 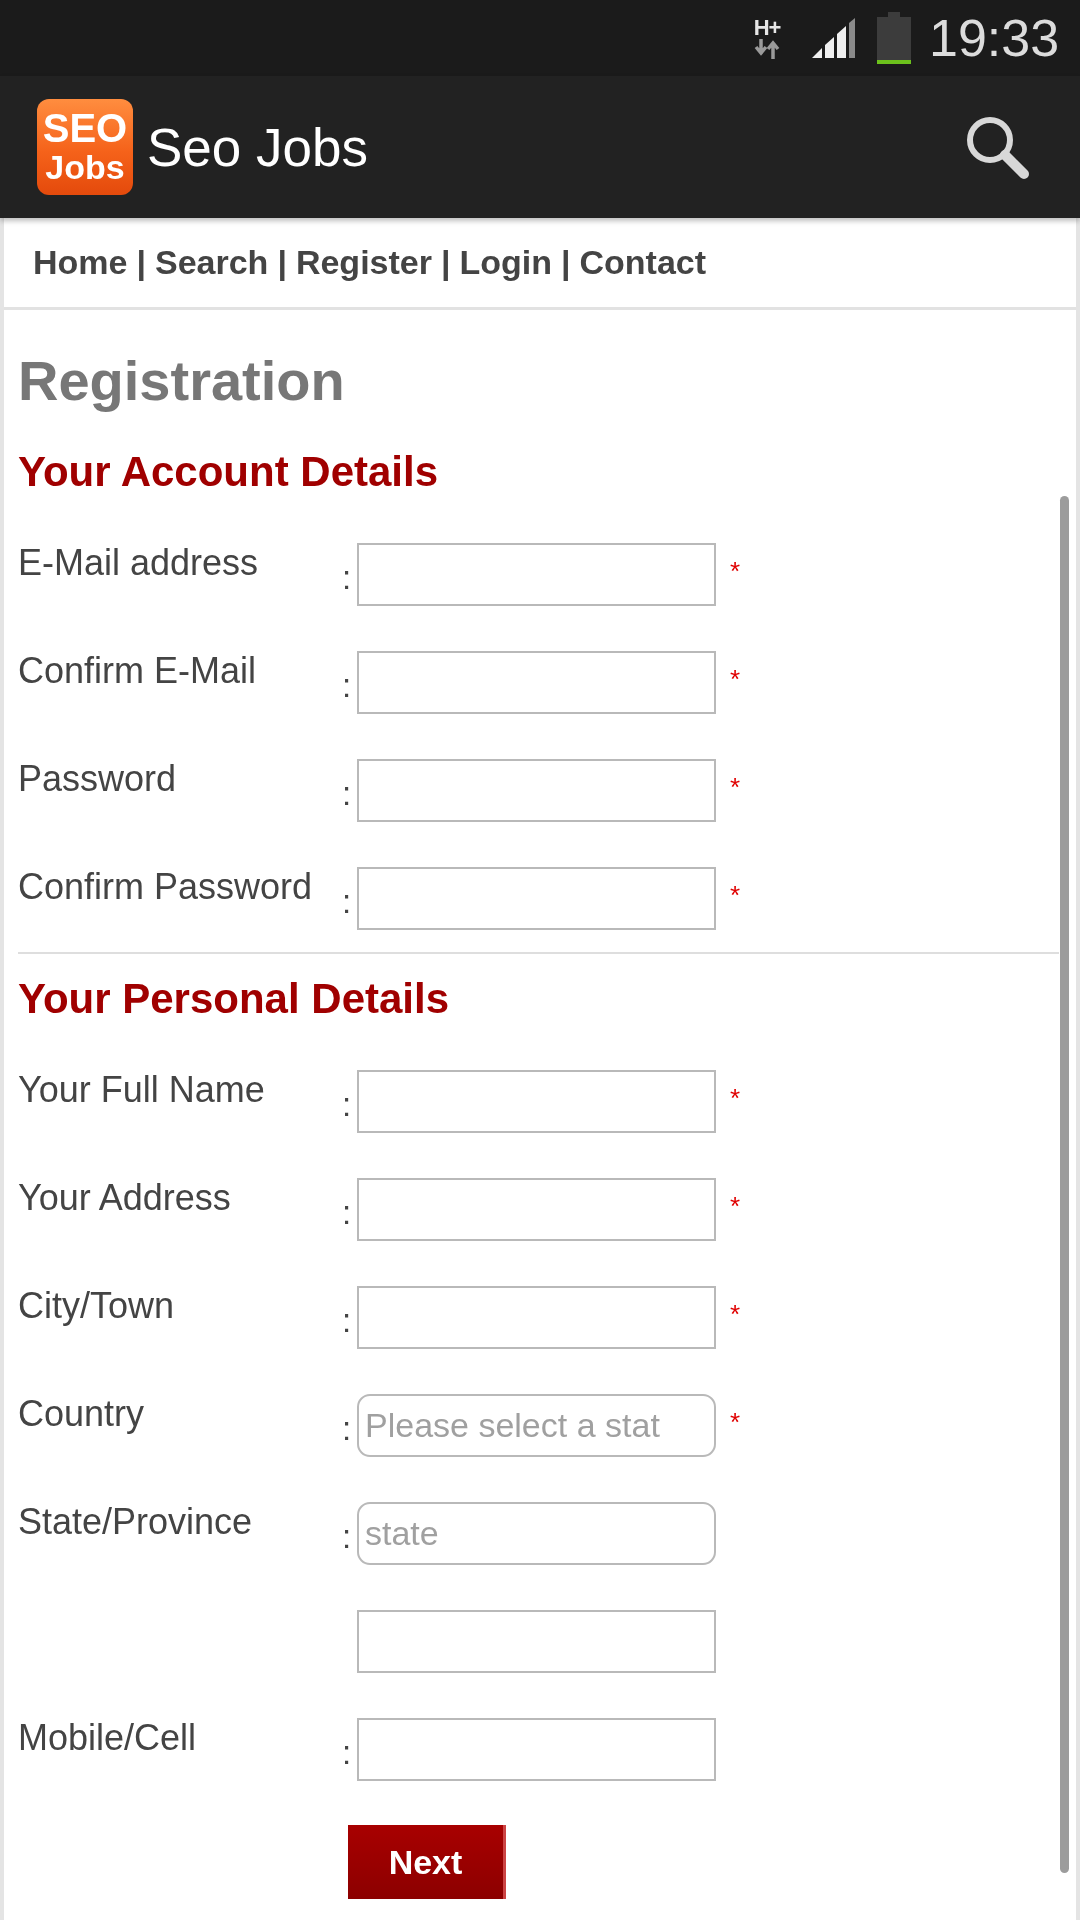 I want to click on input-field: state, so click(x=536, y=1533).